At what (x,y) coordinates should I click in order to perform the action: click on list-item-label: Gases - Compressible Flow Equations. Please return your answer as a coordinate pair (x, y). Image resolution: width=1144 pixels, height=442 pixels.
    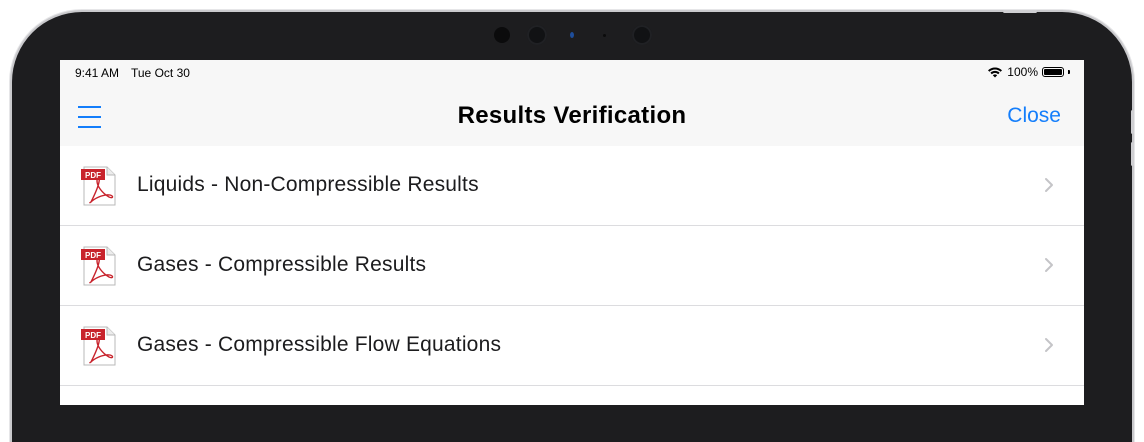
    Looking at the image, I should click on (319, 344).